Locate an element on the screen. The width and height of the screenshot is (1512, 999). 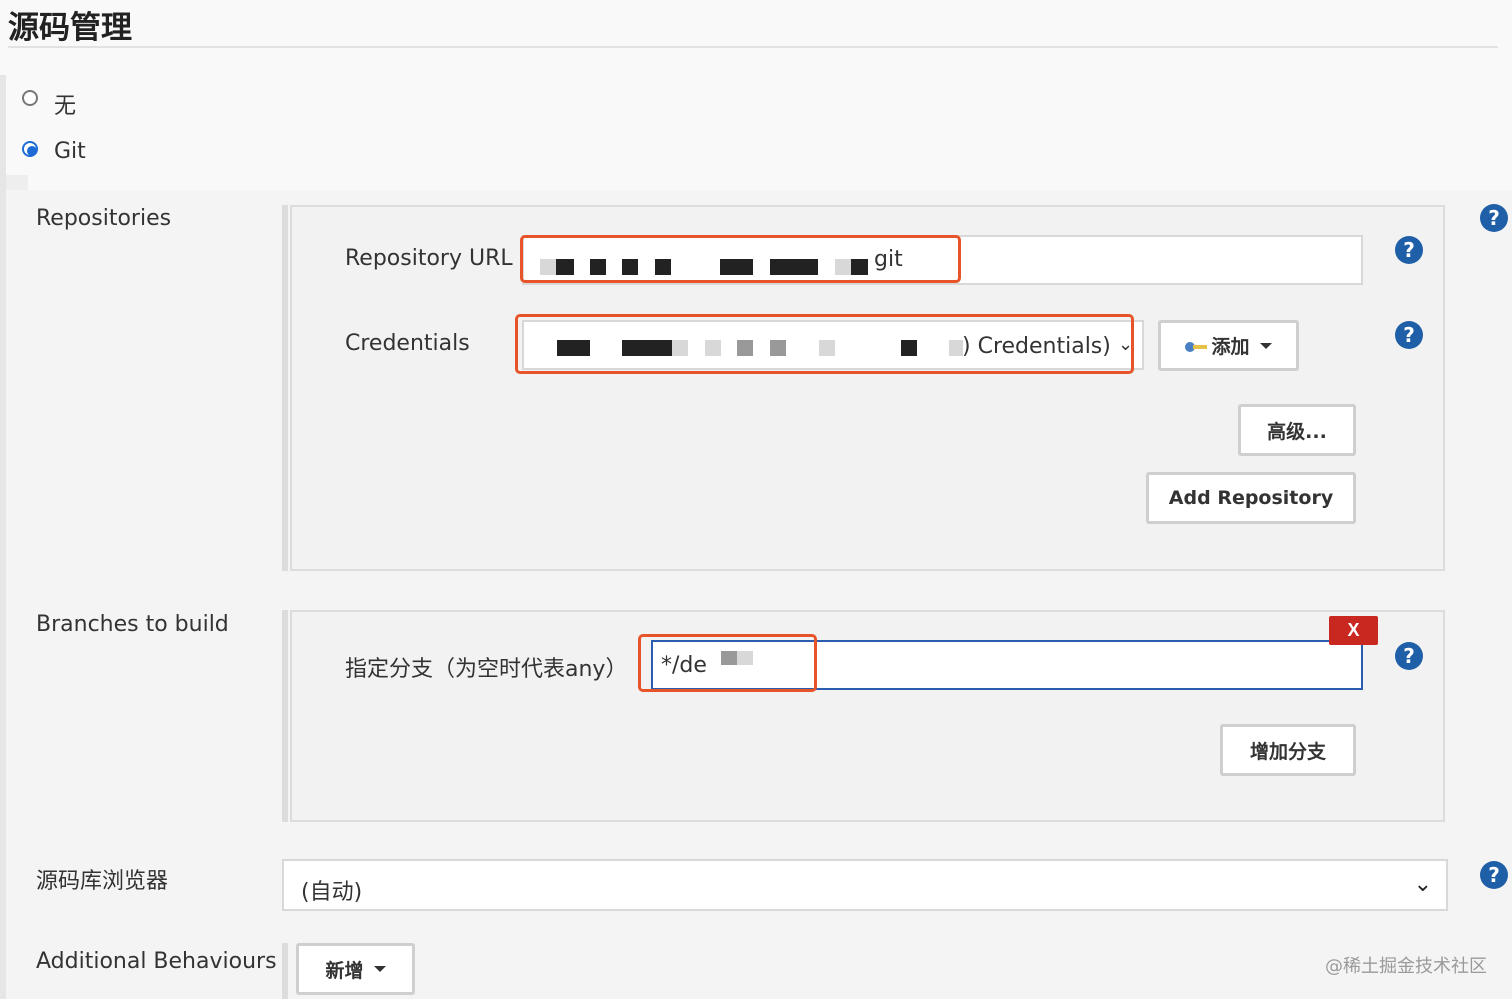
add-repository-button: Add Repository is located at coordinates (1251, 498).